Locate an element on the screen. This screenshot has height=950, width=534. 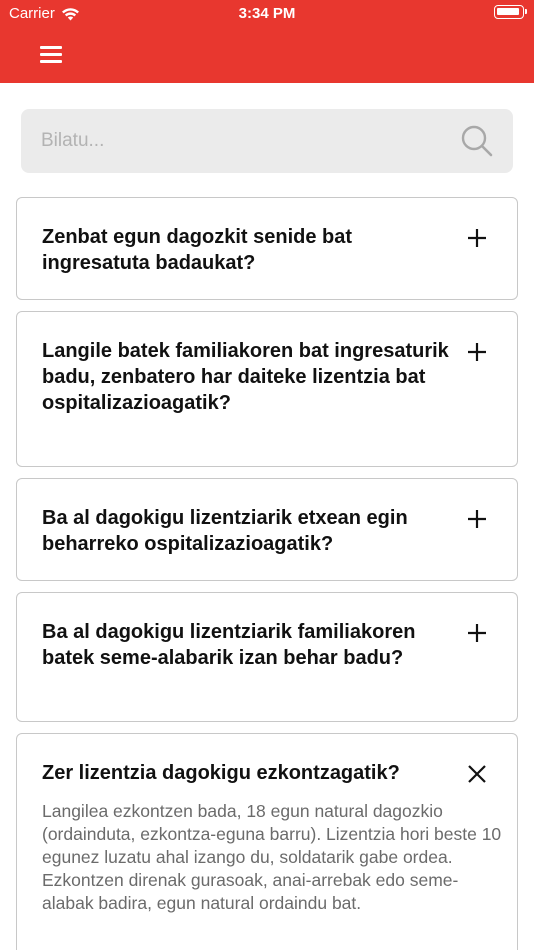
status-right is located at coordinates (510, 12).